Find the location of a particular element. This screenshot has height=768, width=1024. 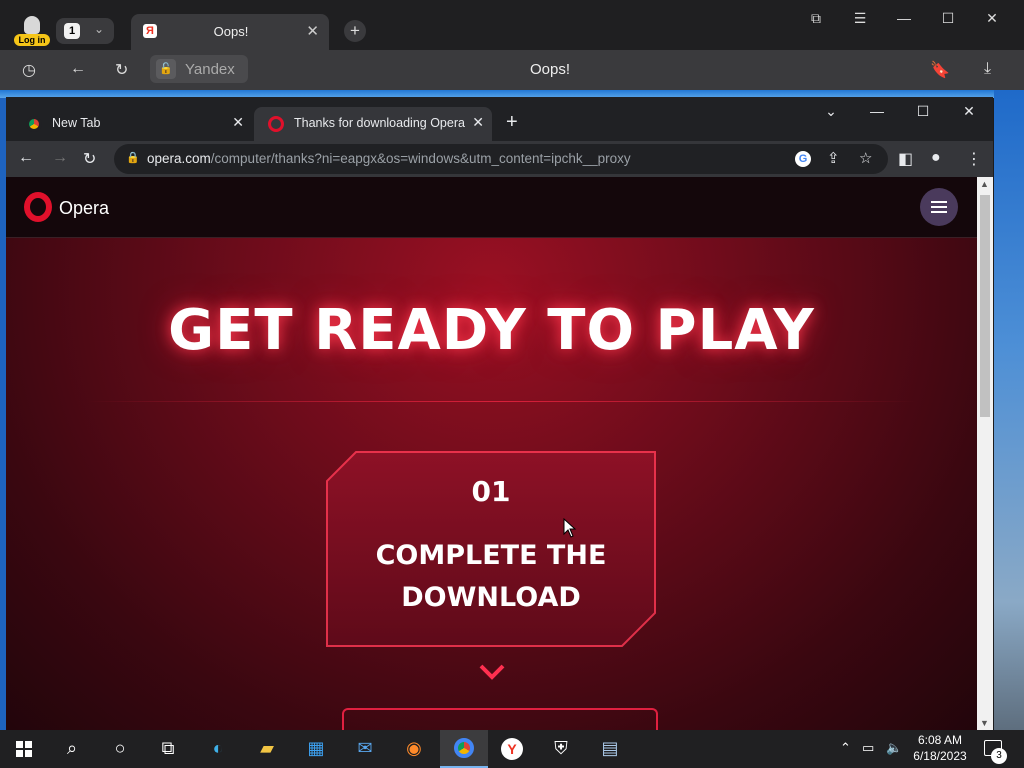

new-tab-button: + is located at coordinates (512, 122).